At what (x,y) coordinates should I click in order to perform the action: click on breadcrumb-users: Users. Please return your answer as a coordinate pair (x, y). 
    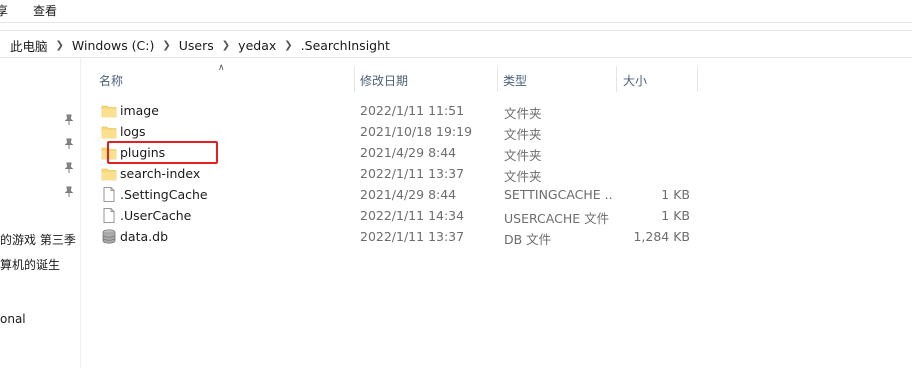
    Looking at the image, I should click on (196, 45).